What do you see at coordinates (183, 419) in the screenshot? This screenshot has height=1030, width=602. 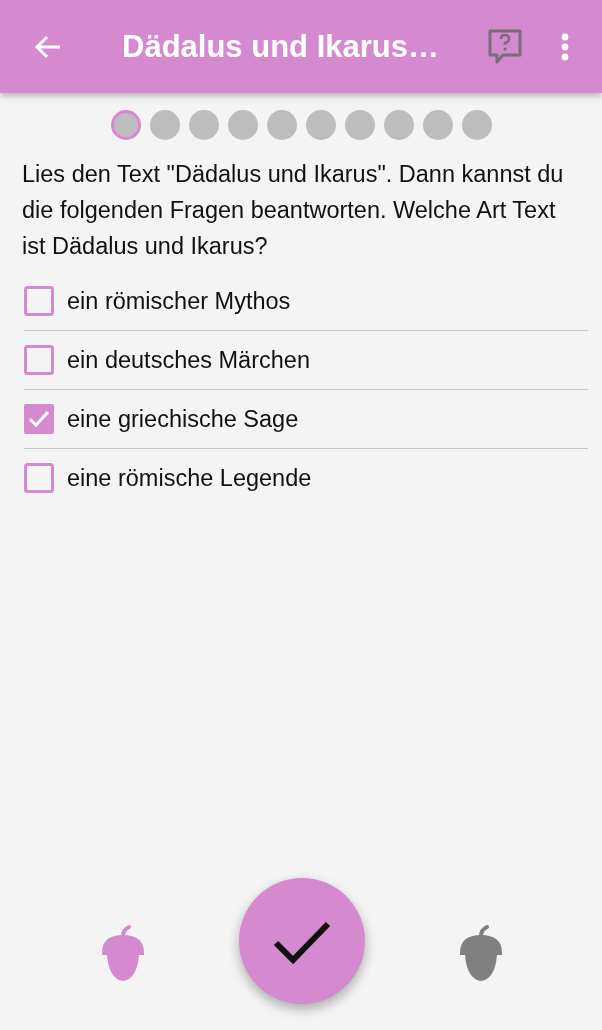 I see `option-label: eine griechische Sage` at bounding box center [183, 419].